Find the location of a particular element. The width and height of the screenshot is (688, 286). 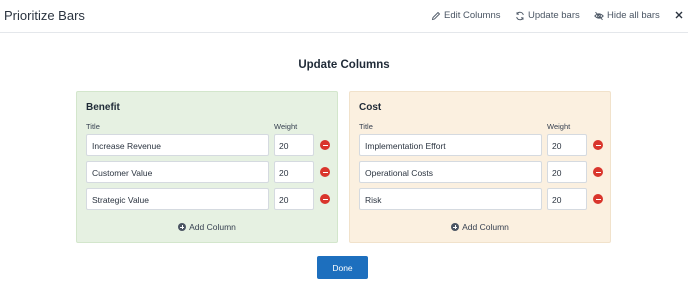

update-bars-label: Update bars is located at coordinates (554, 15).